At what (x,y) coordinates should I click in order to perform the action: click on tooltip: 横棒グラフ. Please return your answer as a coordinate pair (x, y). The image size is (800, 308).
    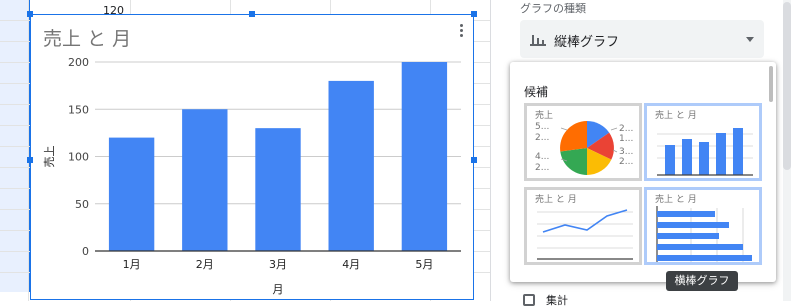
    Looking at the image, I should click on (702, 281).